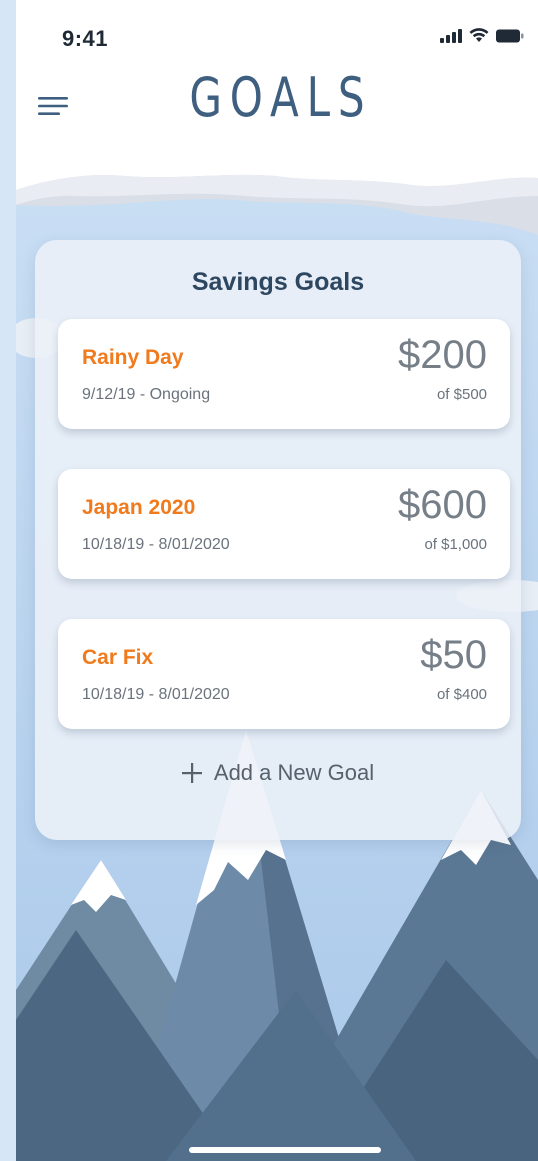 The image size is (538, 1161). What do you see at coordinates (294, 772) in the screenshot?
I see `add-goal-label: Add a New Goal` at bounding box center [294, 772].